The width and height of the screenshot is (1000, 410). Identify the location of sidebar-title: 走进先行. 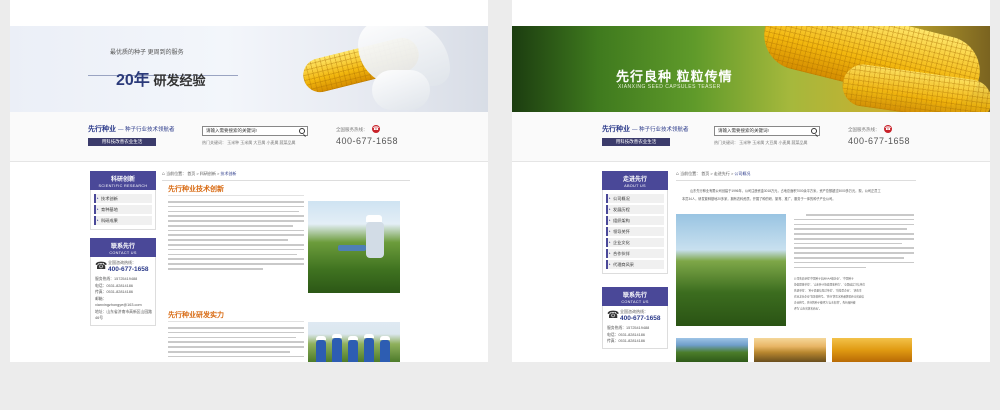
(634, 180).